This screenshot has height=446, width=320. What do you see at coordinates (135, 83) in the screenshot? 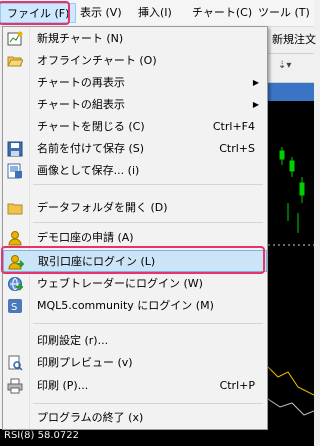
I see `menu-item-chart-reload: チャートの再表示 ▶` at bounding box center [135, 83].